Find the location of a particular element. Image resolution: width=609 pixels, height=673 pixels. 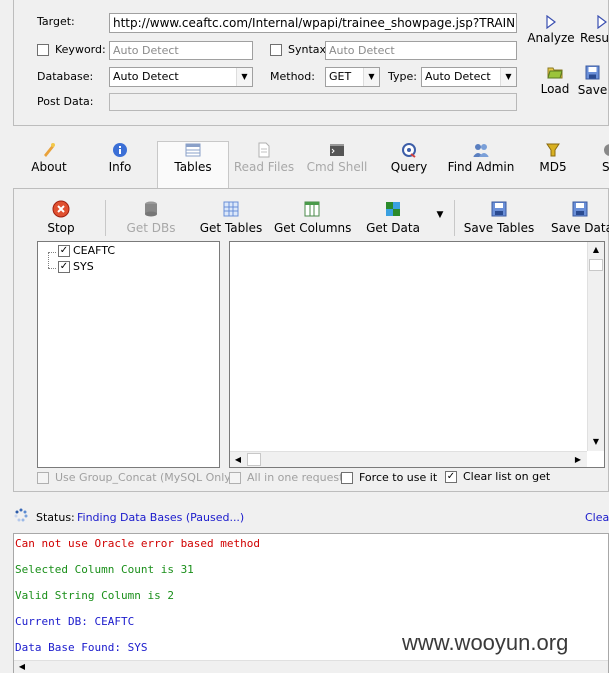

tab-info: Info is located at coordinates (120, 162).